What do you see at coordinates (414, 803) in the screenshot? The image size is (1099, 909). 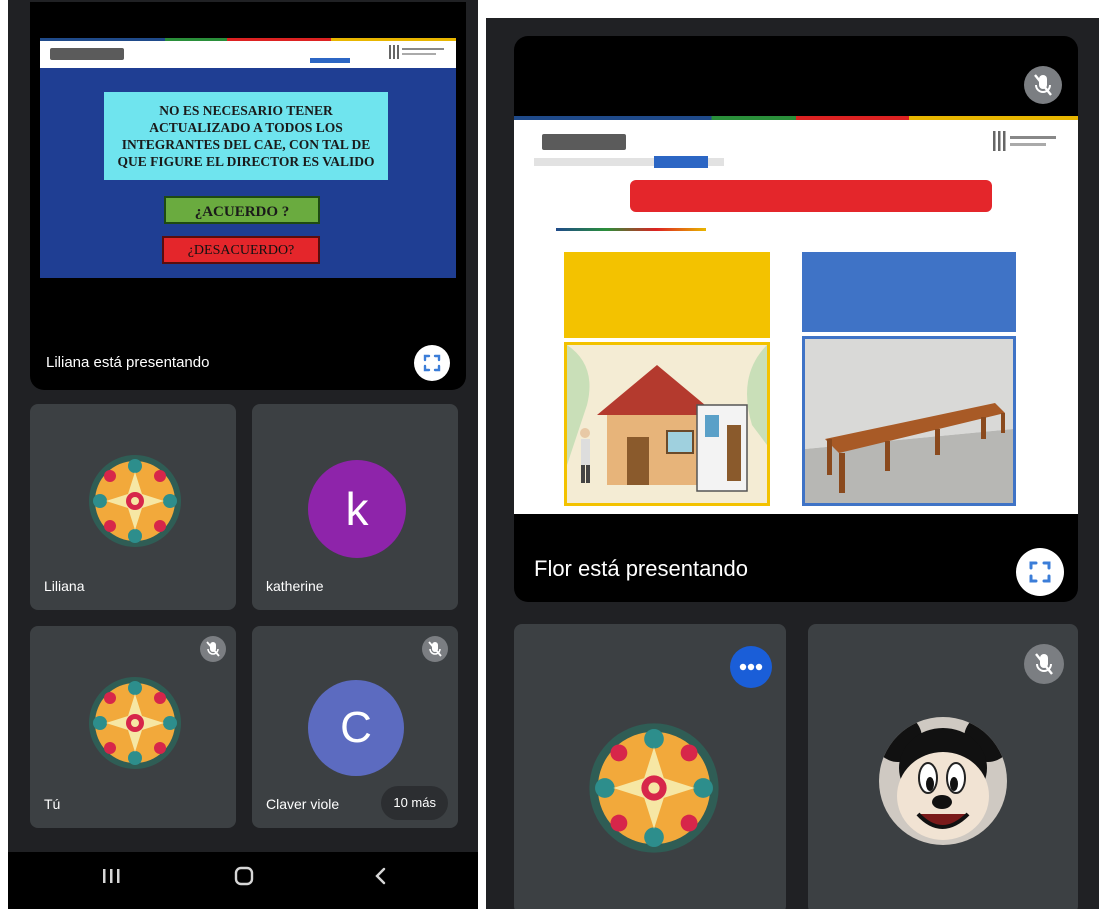 I see `more-participants-button: 10 más` at bounding box center [414, 803].